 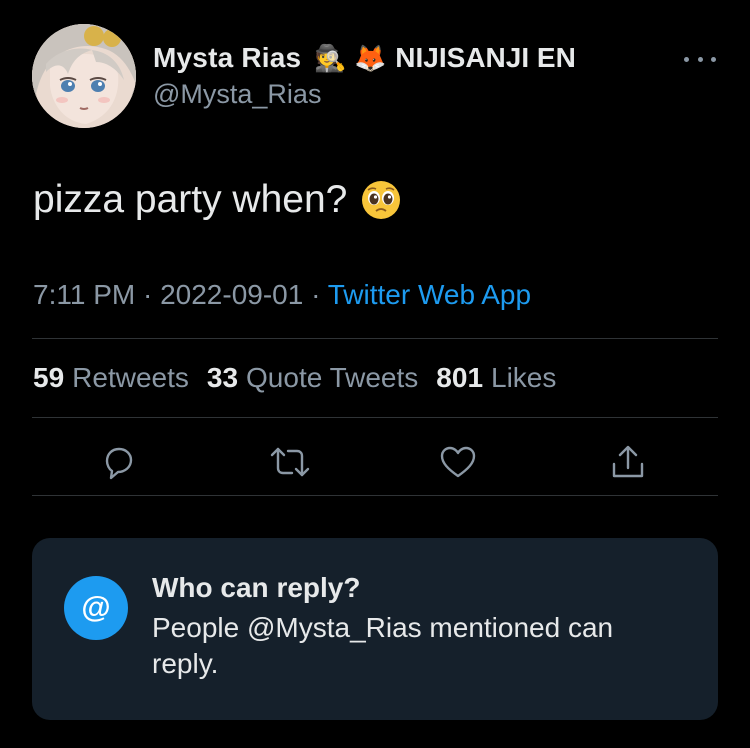 What do you see at coordinates (231, 294) in the screenshot?
I see `tweet-date: 2022-09-01` at bounding box center [231, 294].